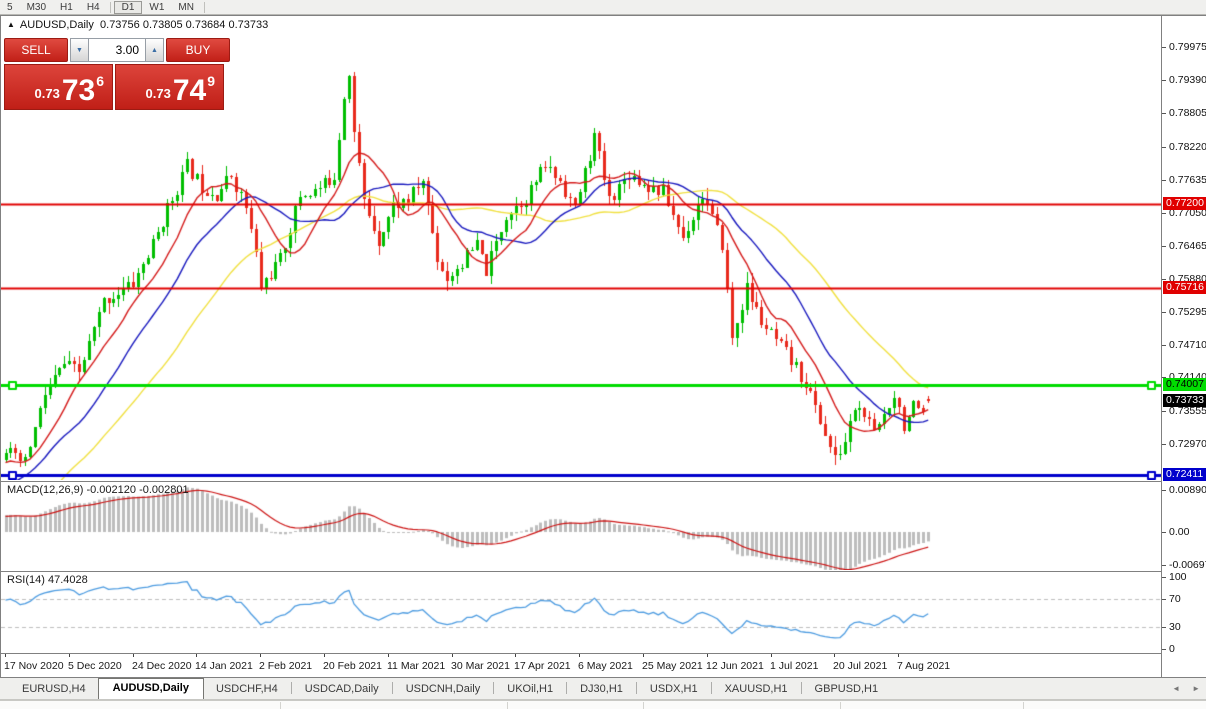  Describe the element at coordinates (1184, 384) in the screenshot. I see `price-level-badge: 0.74007` at that location.